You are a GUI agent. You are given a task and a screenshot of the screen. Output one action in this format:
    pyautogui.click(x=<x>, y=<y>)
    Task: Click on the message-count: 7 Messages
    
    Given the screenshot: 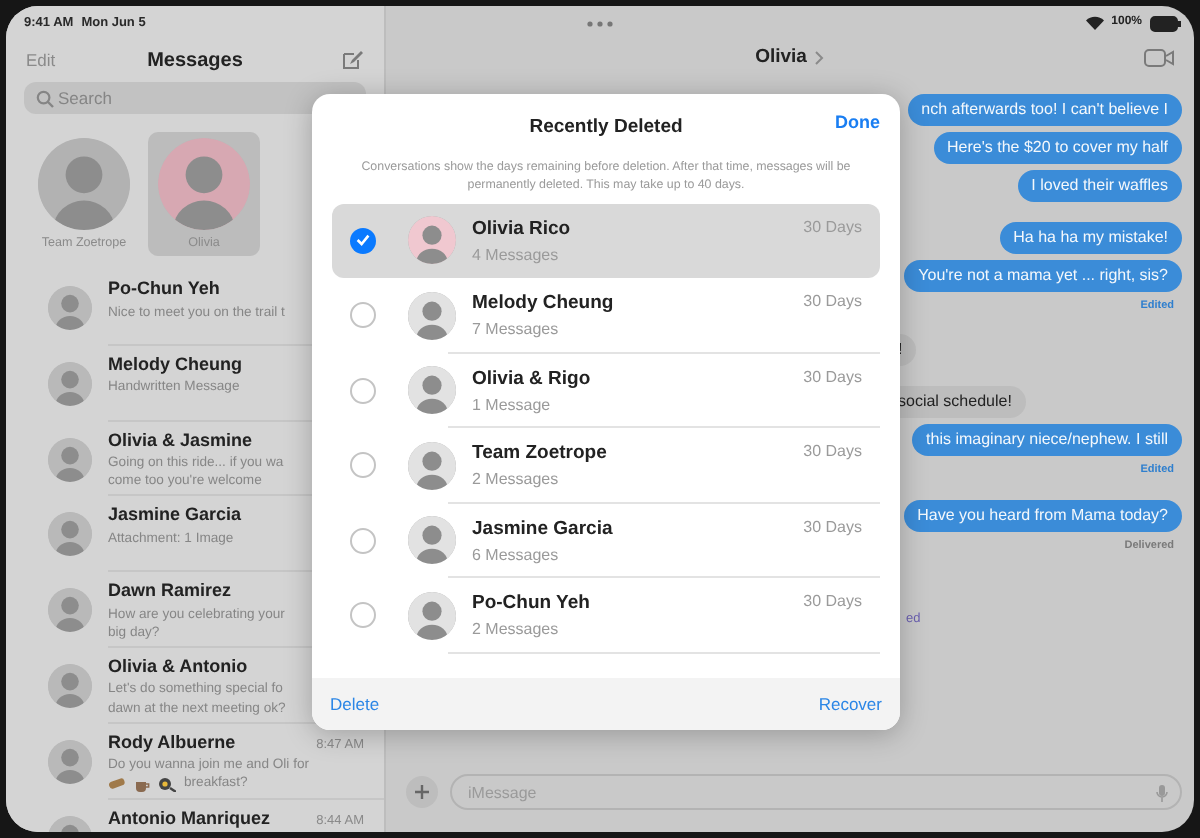 What is the action you would take?
    pyautogui.click(x=516, y=330)
    